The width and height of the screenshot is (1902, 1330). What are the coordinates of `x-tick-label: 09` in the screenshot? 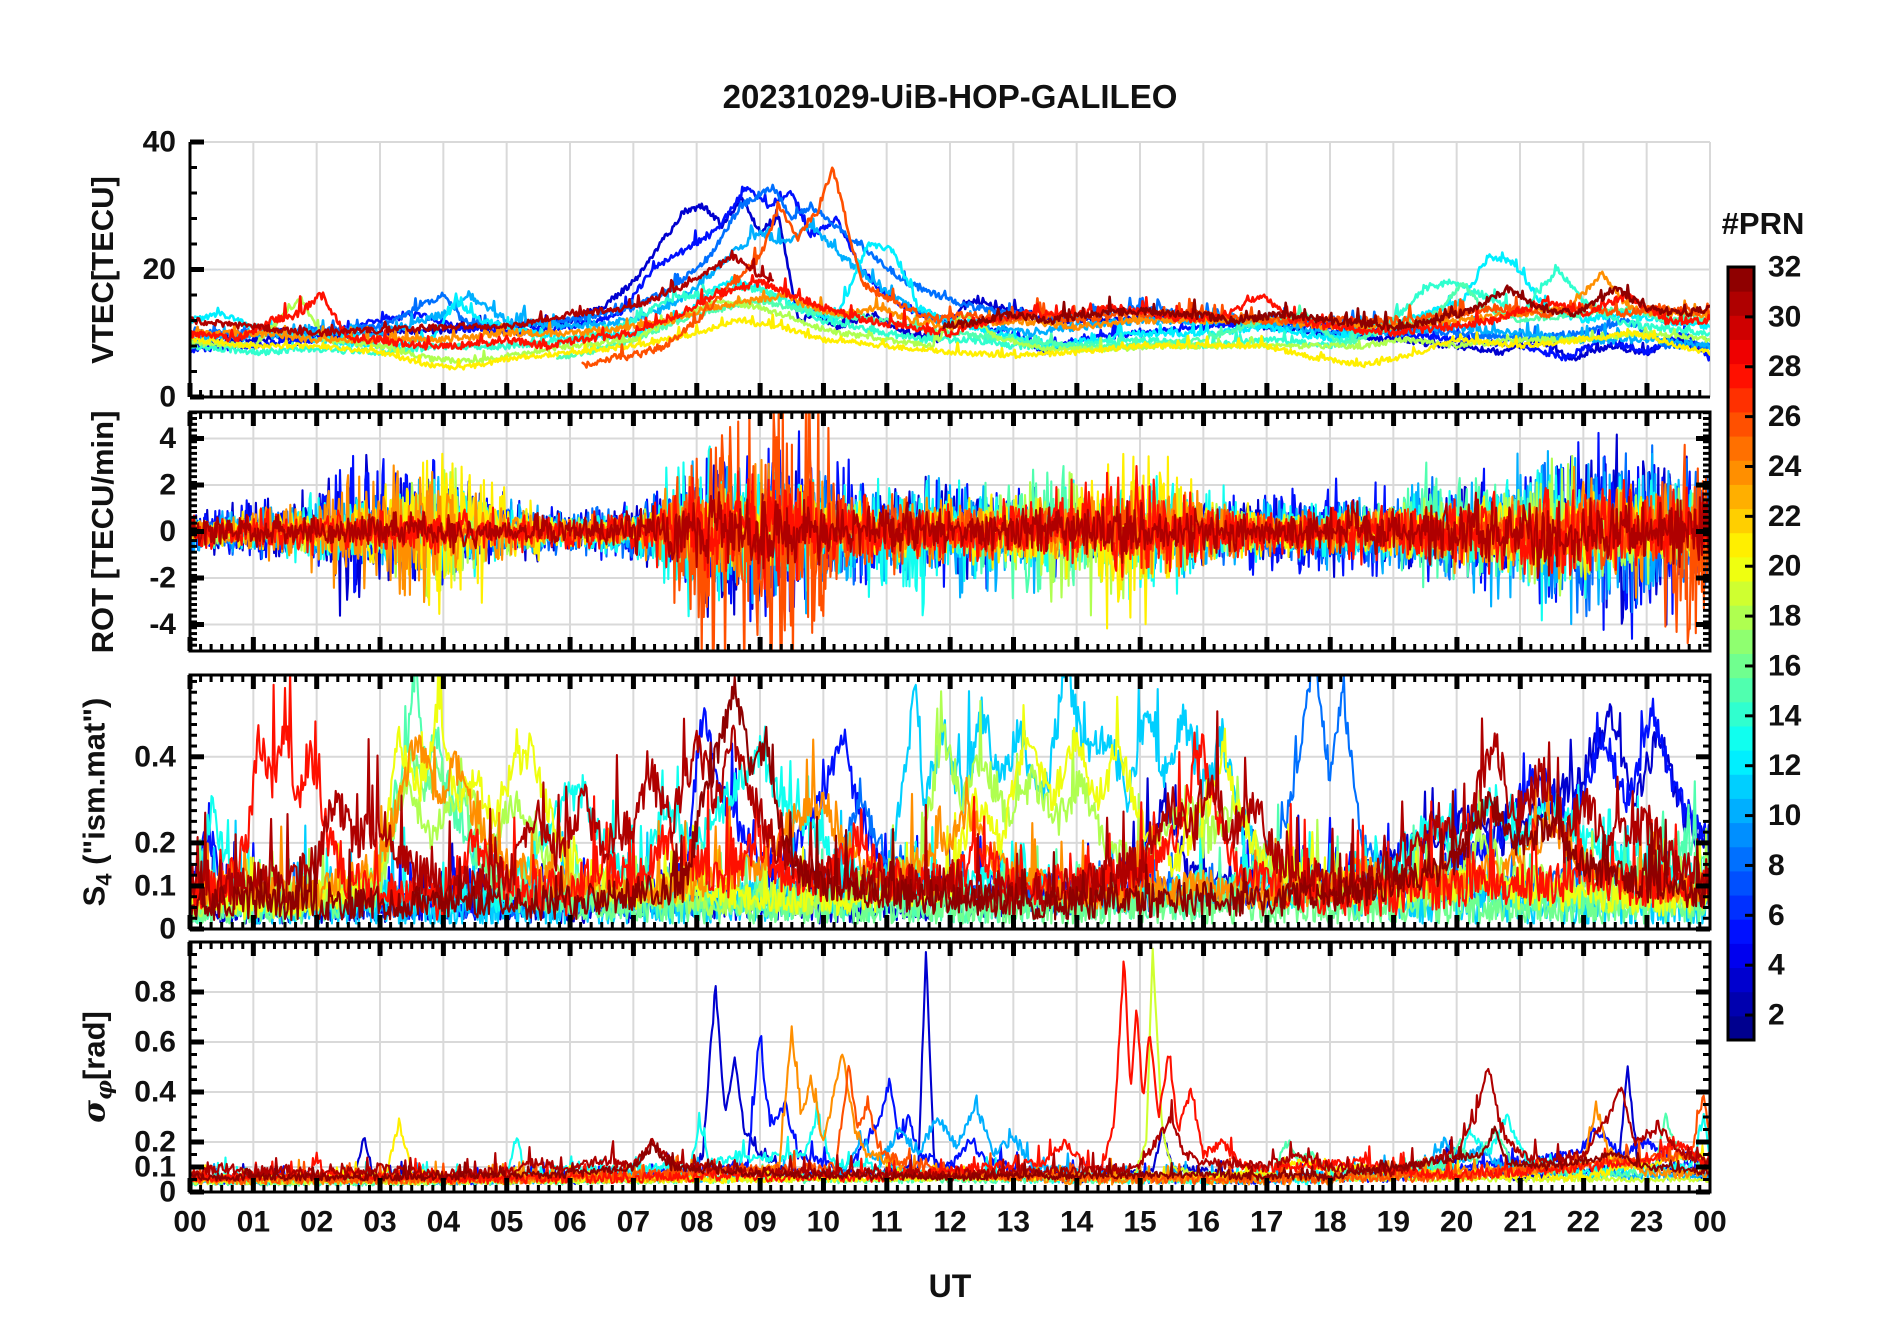 It's located at (759, 1222).